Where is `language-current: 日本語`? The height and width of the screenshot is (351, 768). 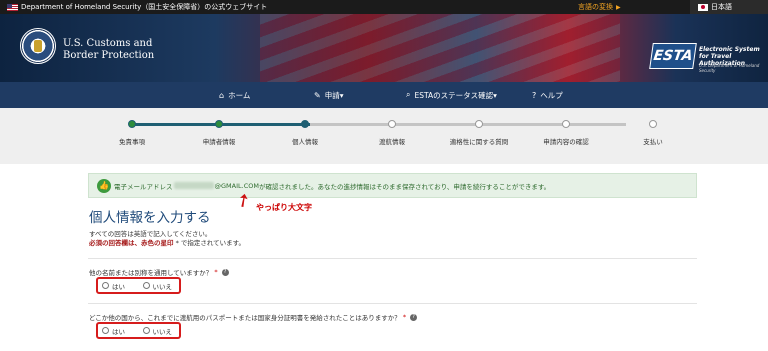 language-current: 日本語 is located at coordinates (721, 7).